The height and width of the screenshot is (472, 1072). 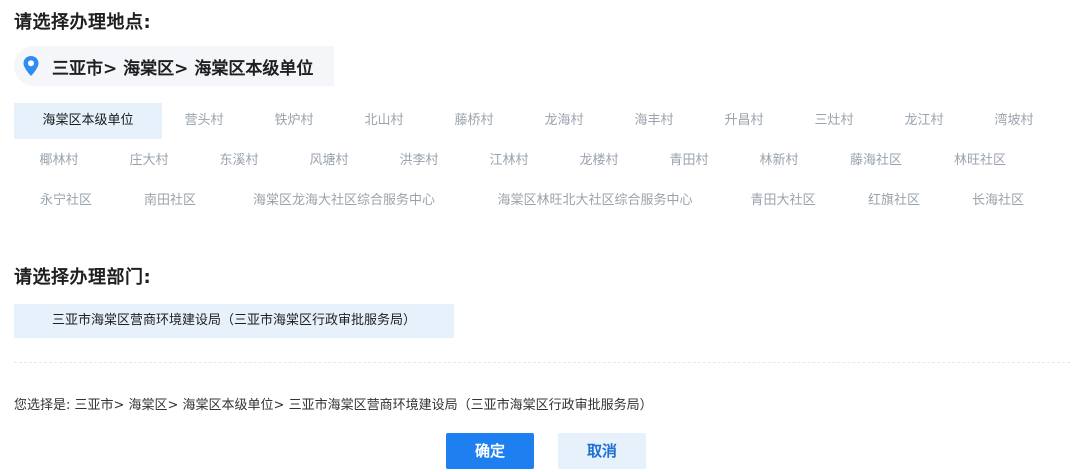 I want to click on location-item: 风塘村, so click(x=329, y=161).